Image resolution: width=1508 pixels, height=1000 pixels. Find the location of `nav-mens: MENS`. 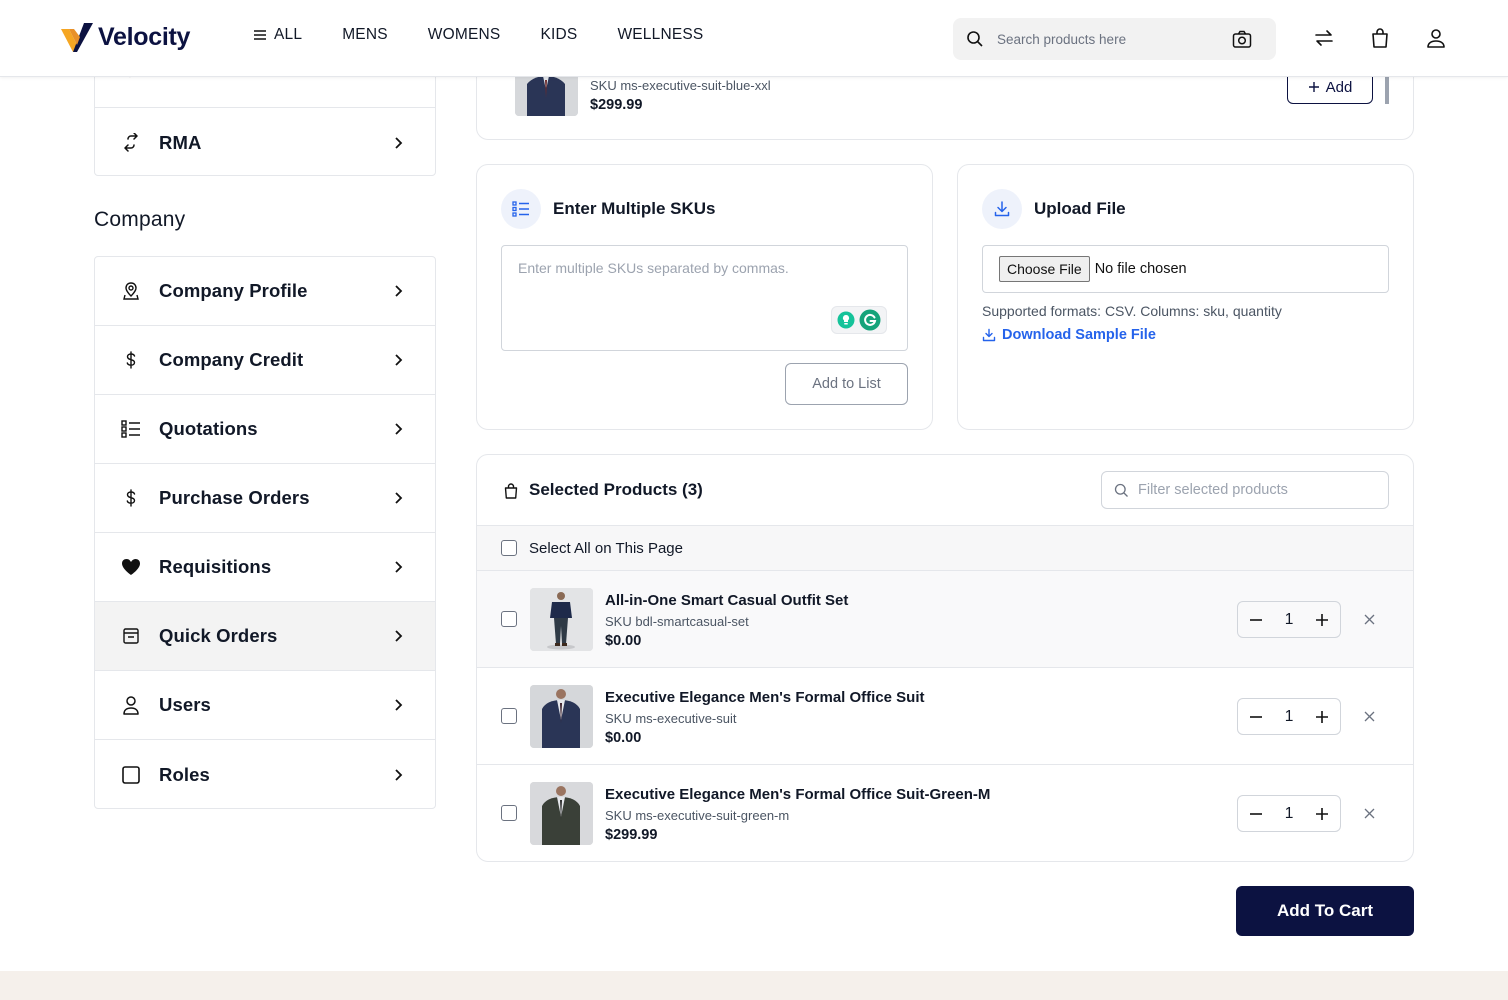

nav-mens: MENS is located at coordinates (365, 35).